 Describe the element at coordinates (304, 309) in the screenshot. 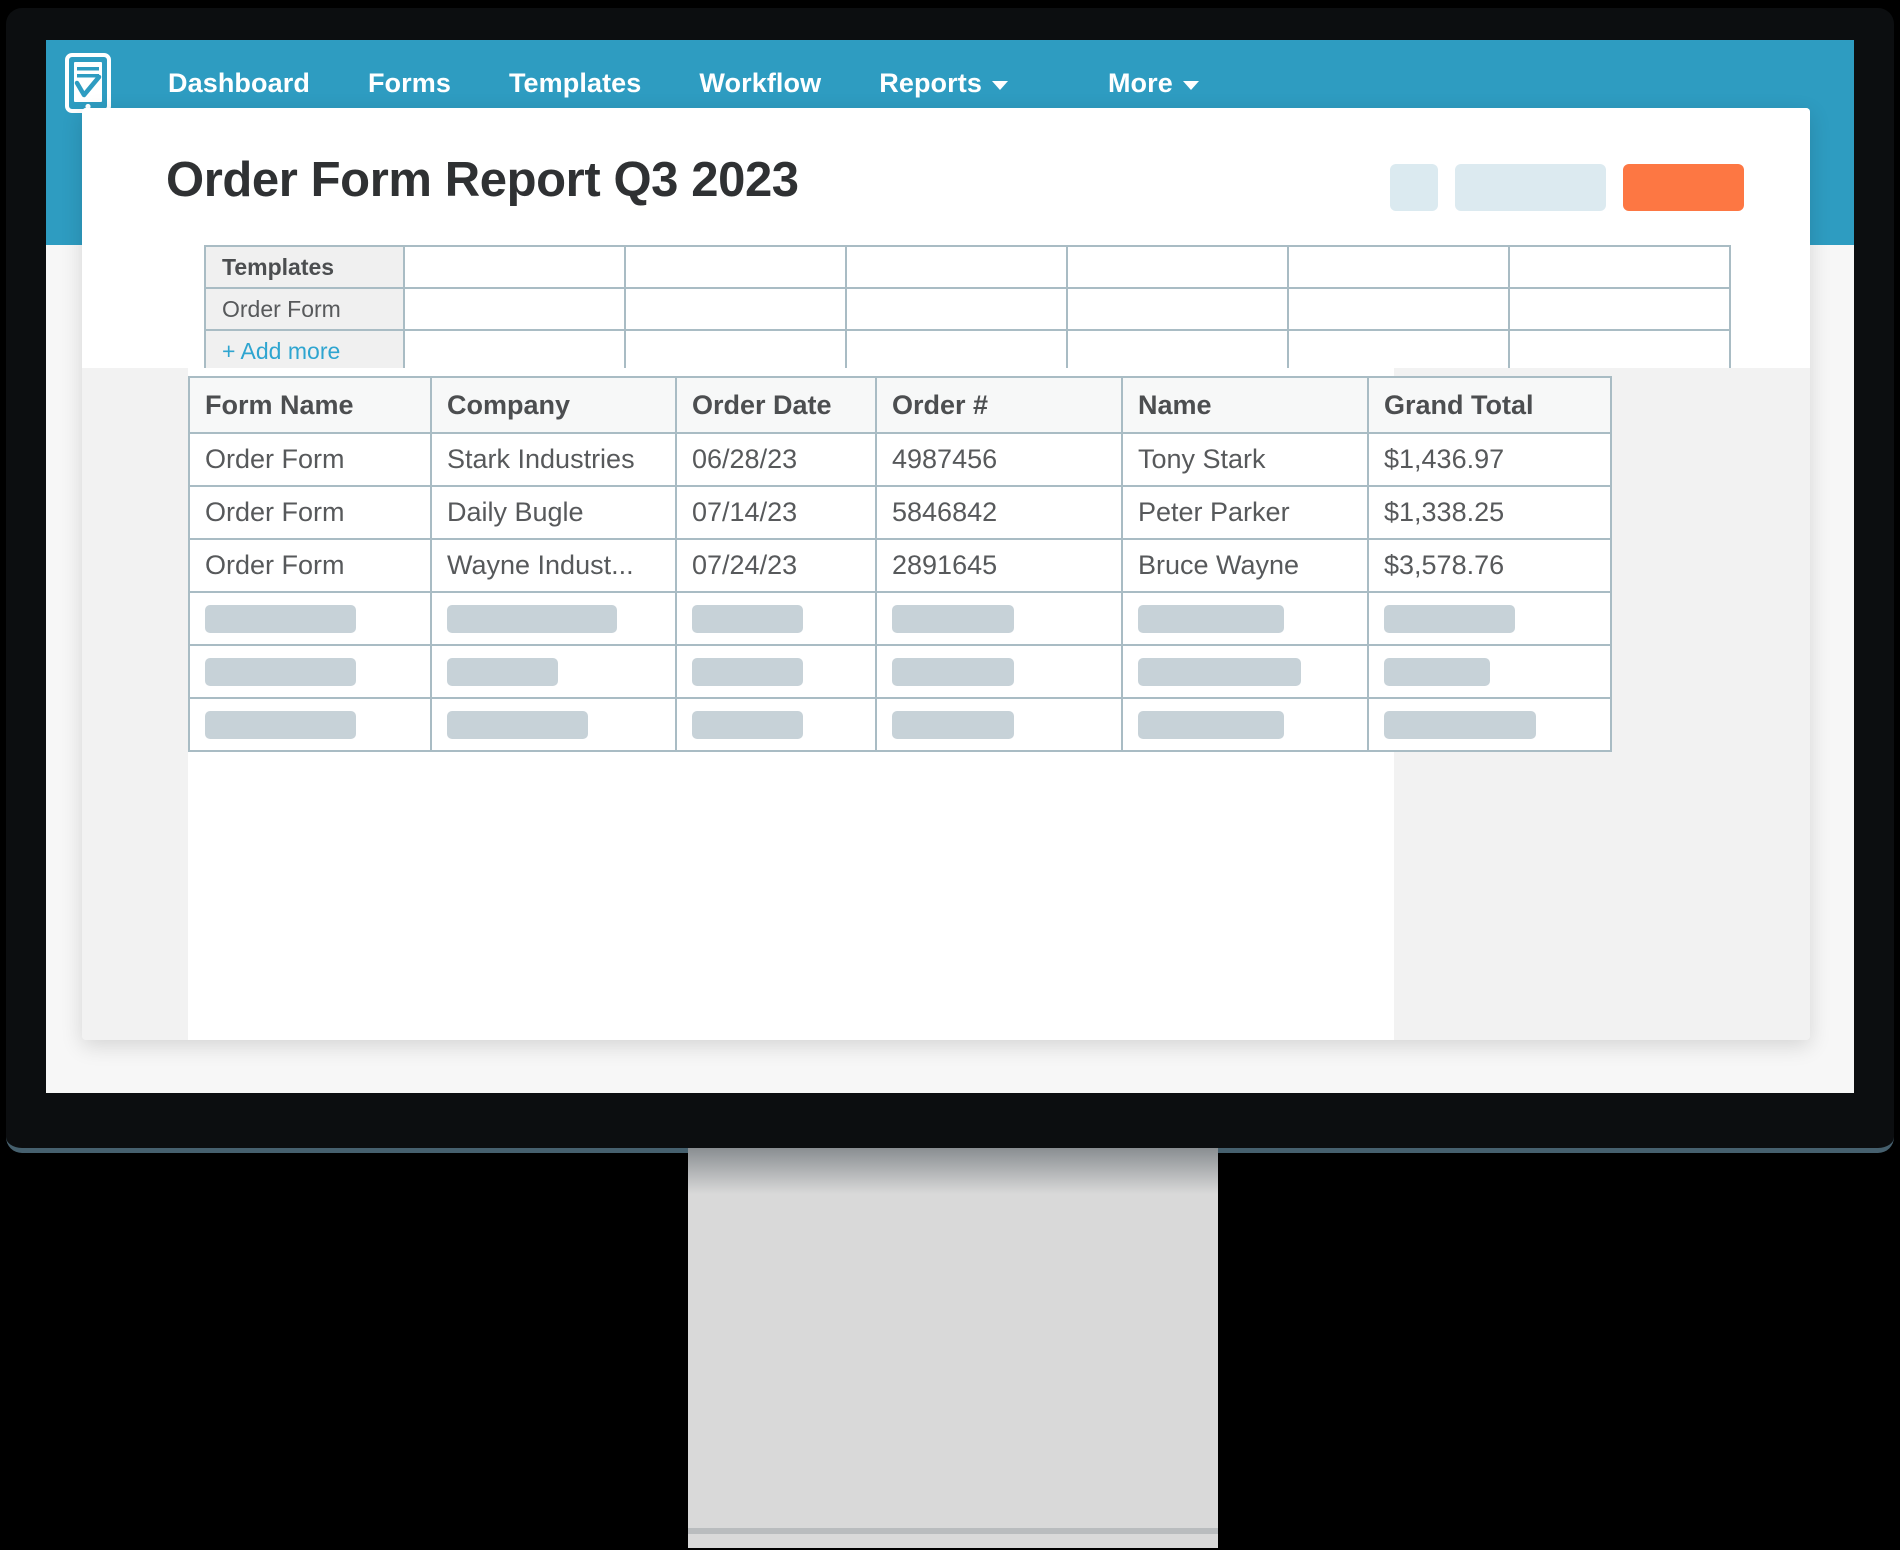

I see `template-name-order-form: Order Form` at that location.